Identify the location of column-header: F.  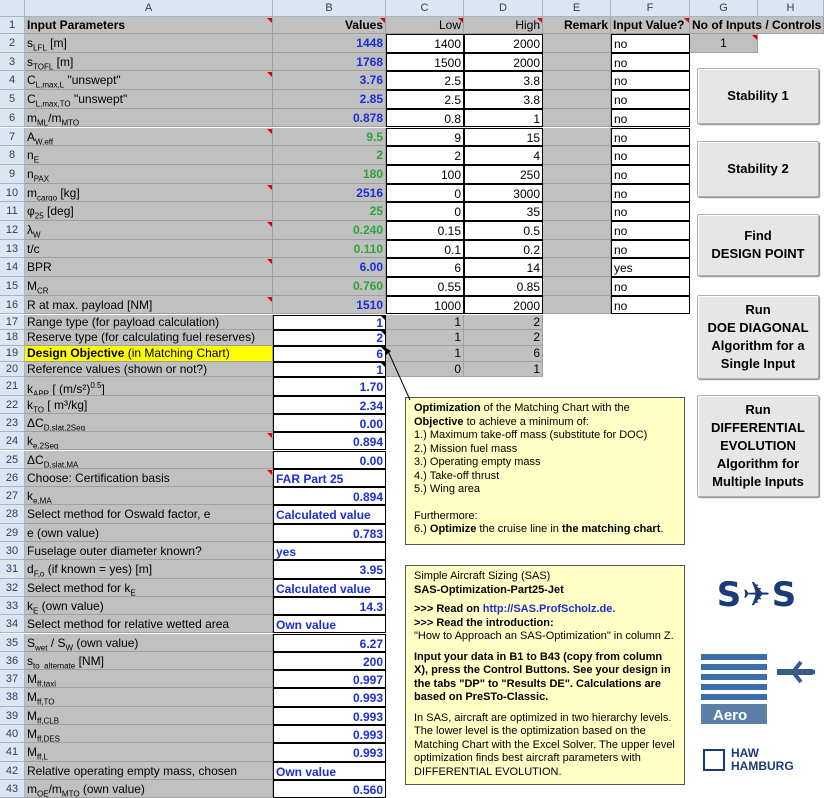
(650, 8).